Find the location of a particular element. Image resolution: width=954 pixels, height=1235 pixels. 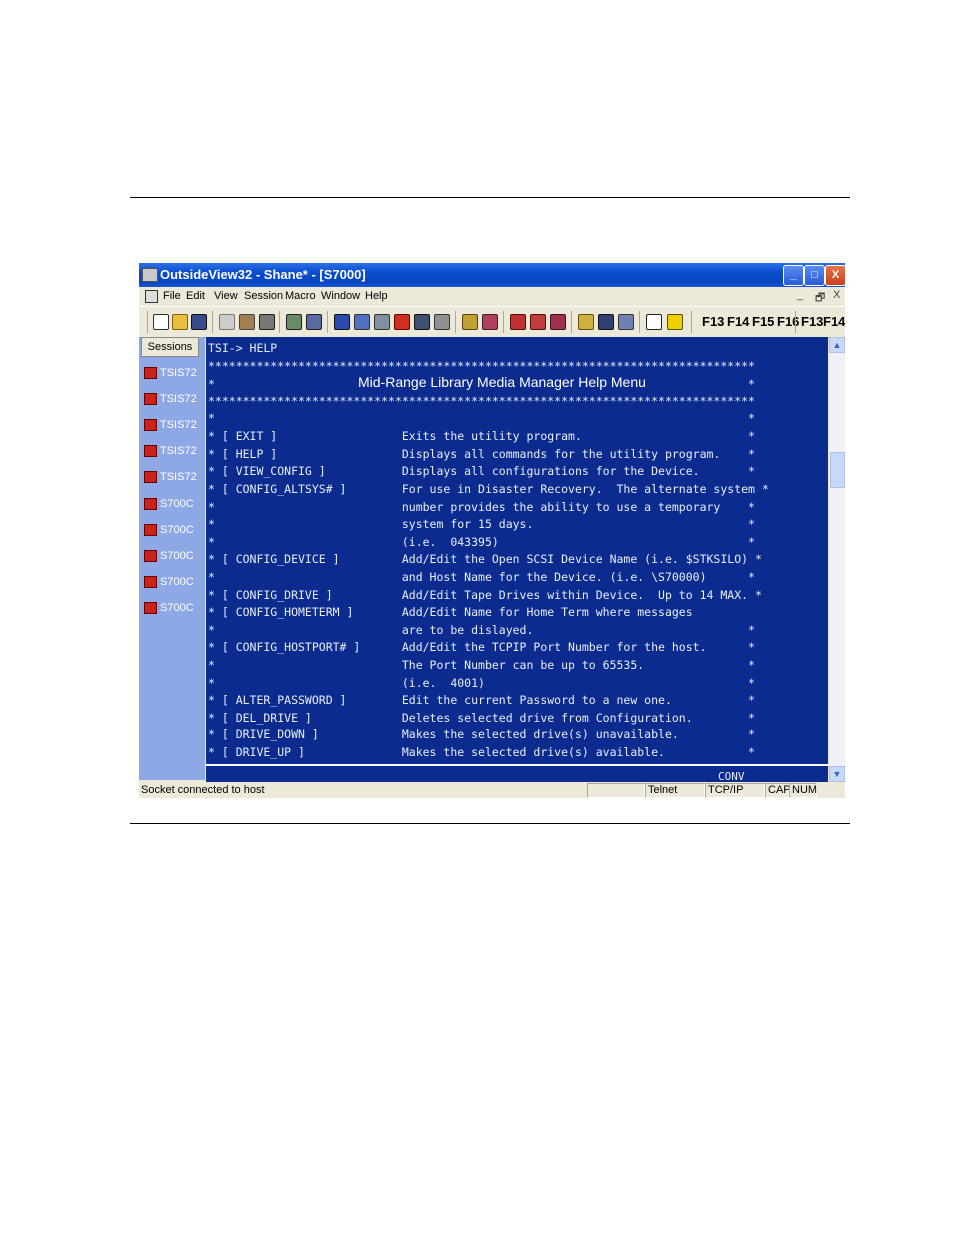

menu-file: File is located at coordinates (172, 296).